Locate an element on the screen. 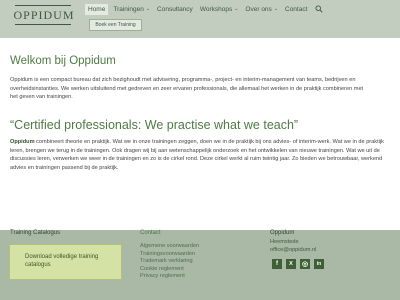 This screenshot has width=400, height=300. nav-item-trainingen: Trainingen ⌄ is located at coordinates (131, 9).